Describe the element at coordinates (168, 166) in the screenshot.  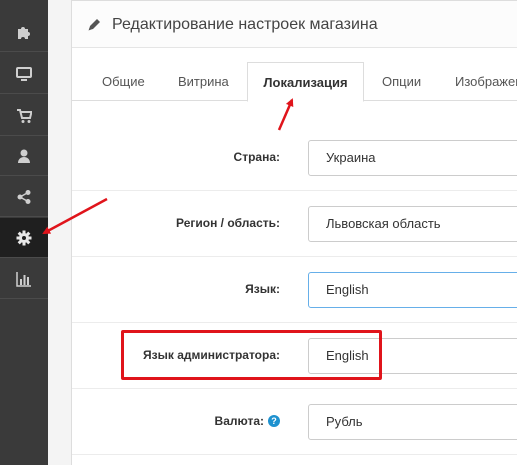
I see `annotation-arrows` at that location.